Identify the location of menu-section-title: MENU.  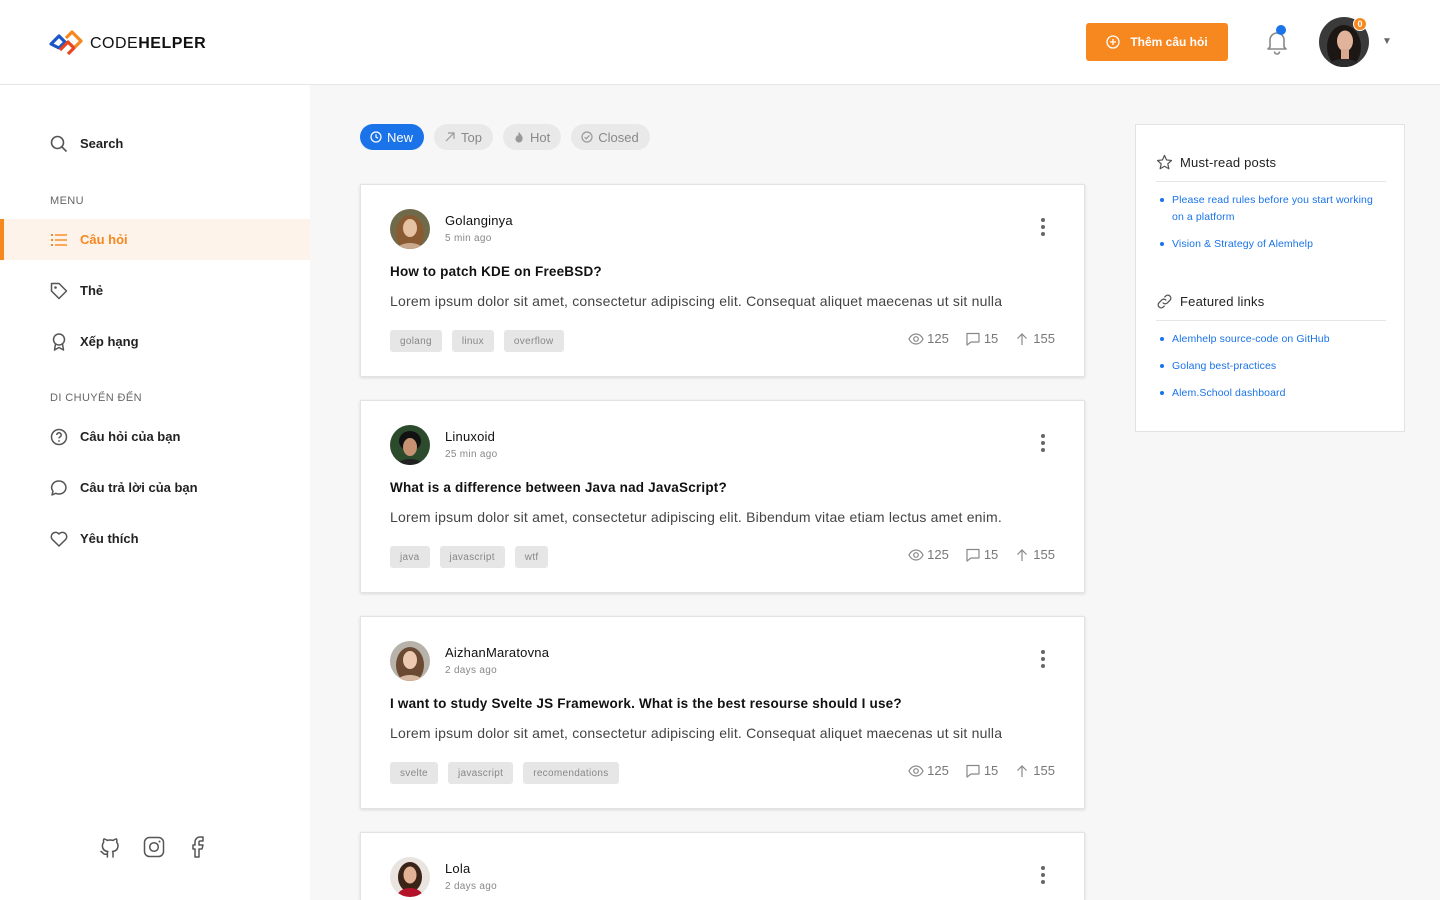
(67, 201).